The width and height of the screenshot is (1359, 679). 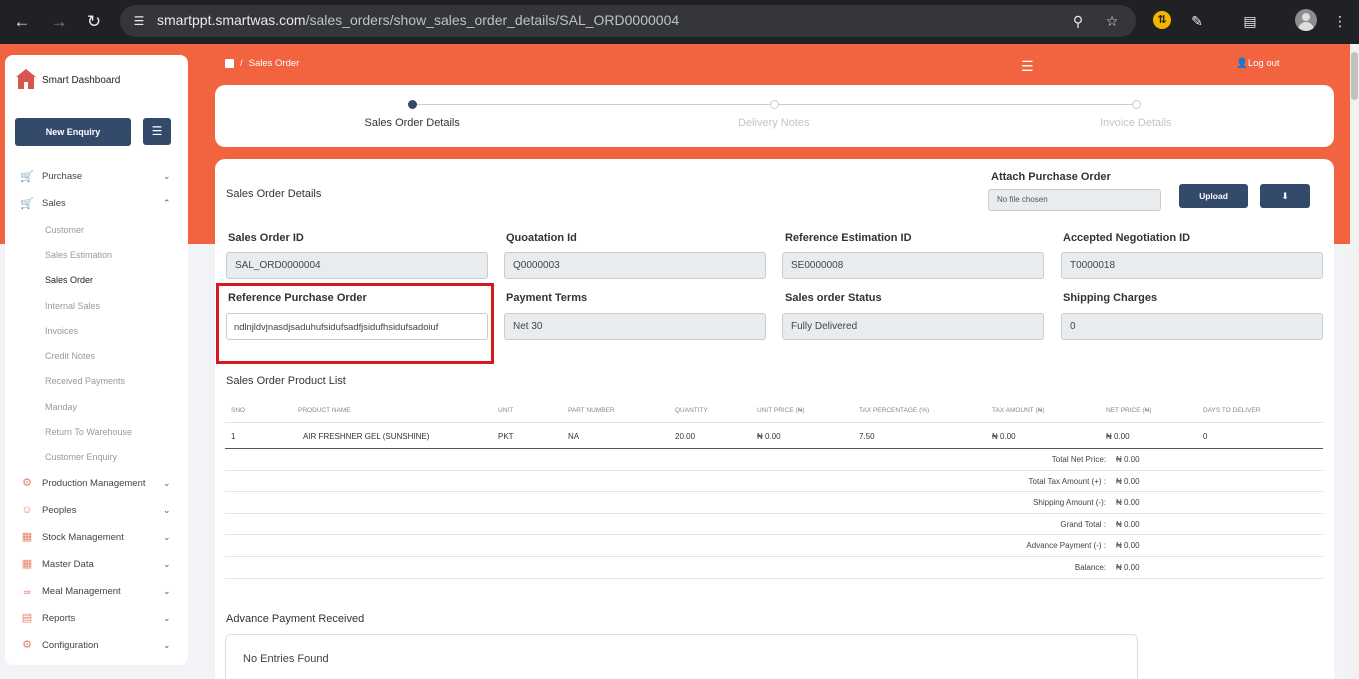 I want to click on download-icon: ⬇, so click(x=1285, y=196).